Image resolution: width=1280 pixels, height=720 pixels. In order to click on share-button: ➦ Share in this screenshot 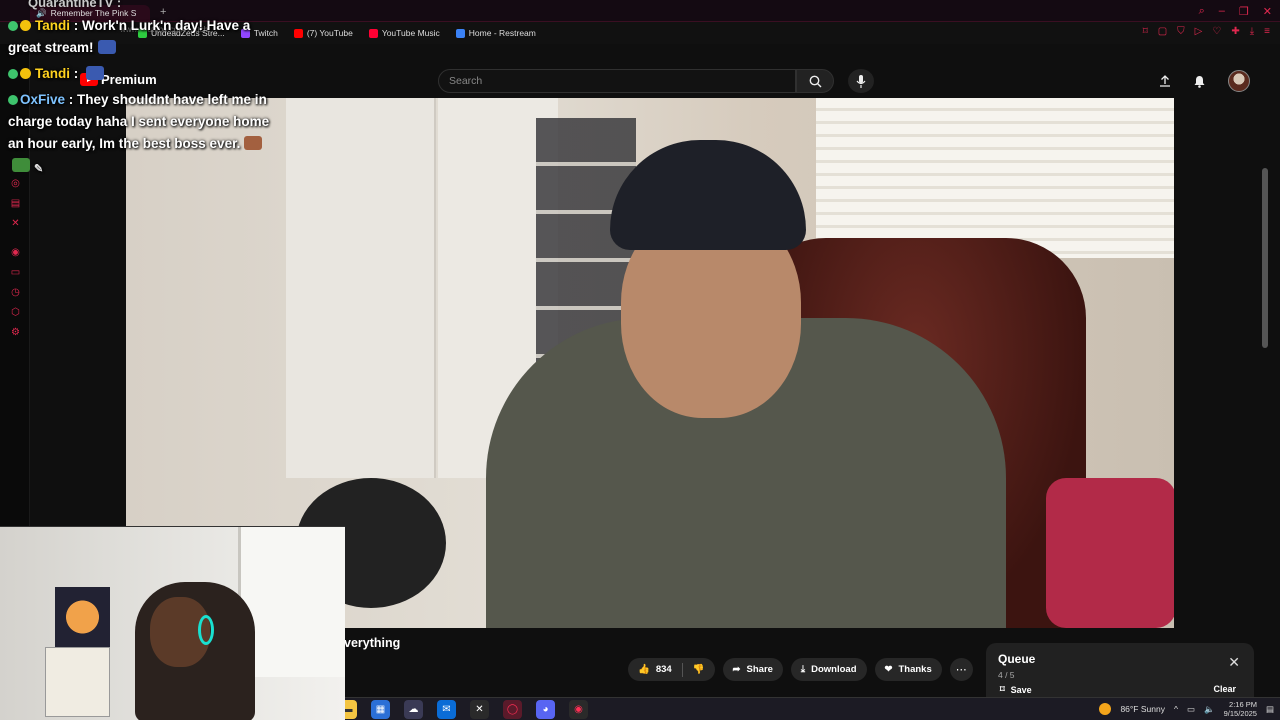, I will do `click(752, 669)`.